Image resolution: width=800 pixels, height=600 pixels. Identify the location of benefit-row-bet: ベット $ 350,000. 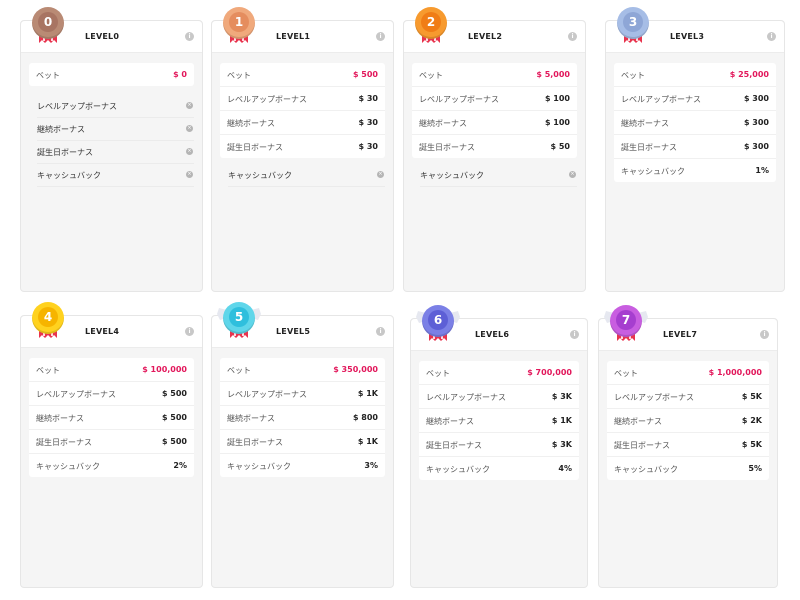
(302, 370).